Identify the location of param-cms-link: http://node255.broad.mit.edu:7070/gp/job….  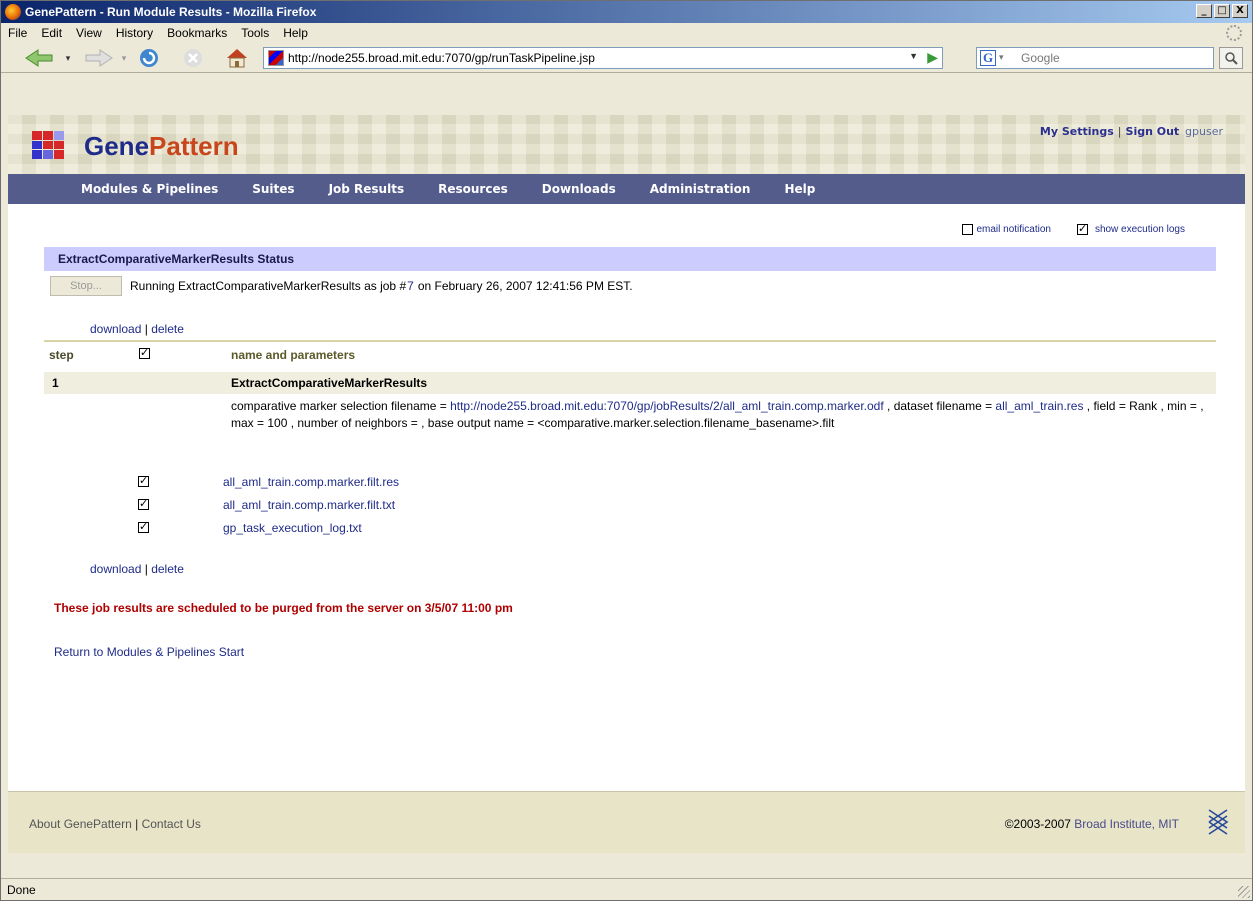
(667, 406).